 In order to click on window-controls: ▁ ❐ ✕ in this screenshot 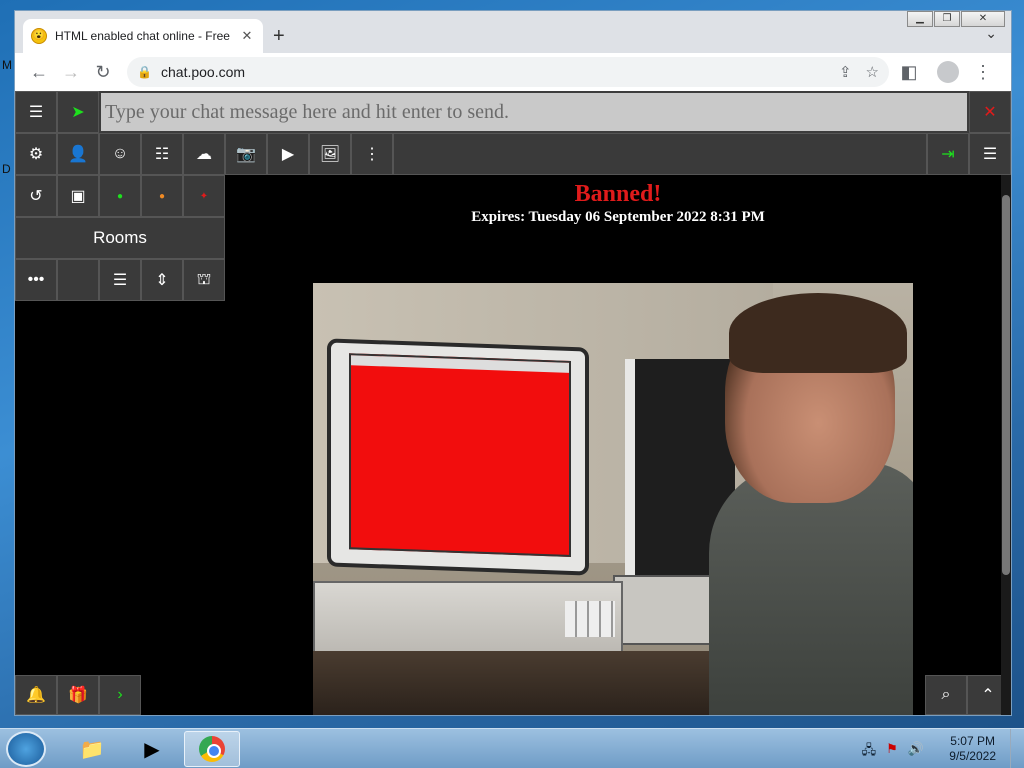, I will do `click(955, 19)`.